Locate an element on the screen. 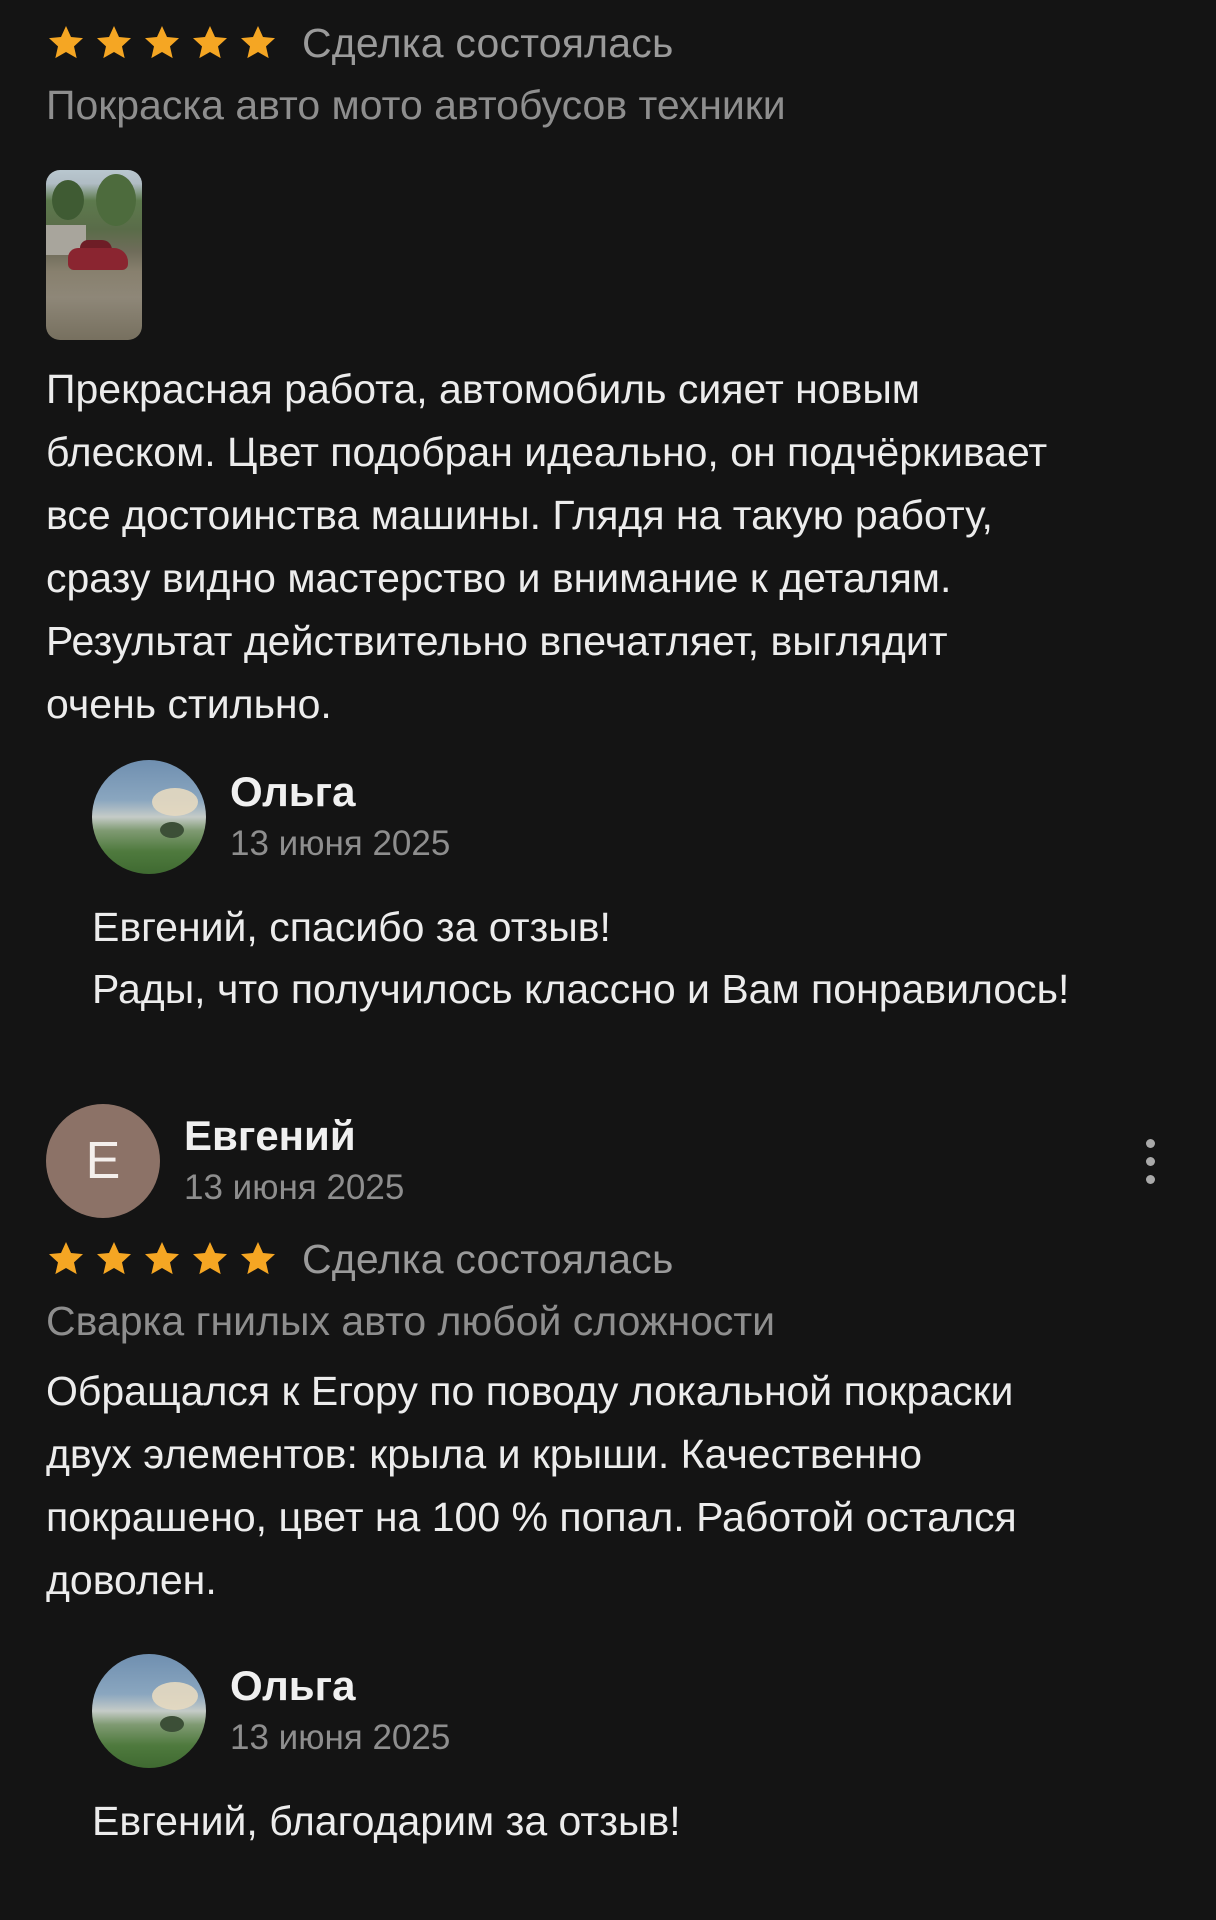 The image size is (1216, 1920). avatar: Е is located at coordinates (103, 1161).